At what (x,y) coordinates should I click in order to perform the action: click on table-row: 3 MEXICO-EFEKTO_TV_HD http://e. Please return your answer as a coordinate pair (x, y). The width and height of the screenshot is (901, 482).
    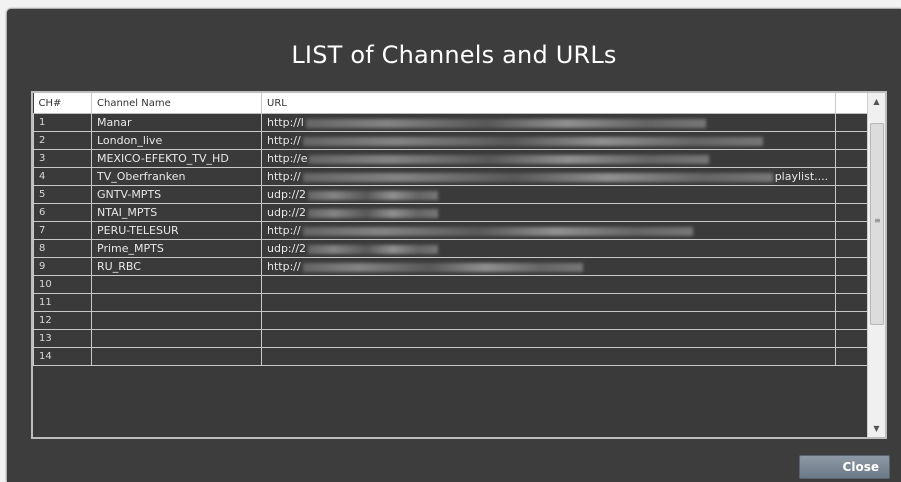
    Looking at the image, I should click on (451, 158).